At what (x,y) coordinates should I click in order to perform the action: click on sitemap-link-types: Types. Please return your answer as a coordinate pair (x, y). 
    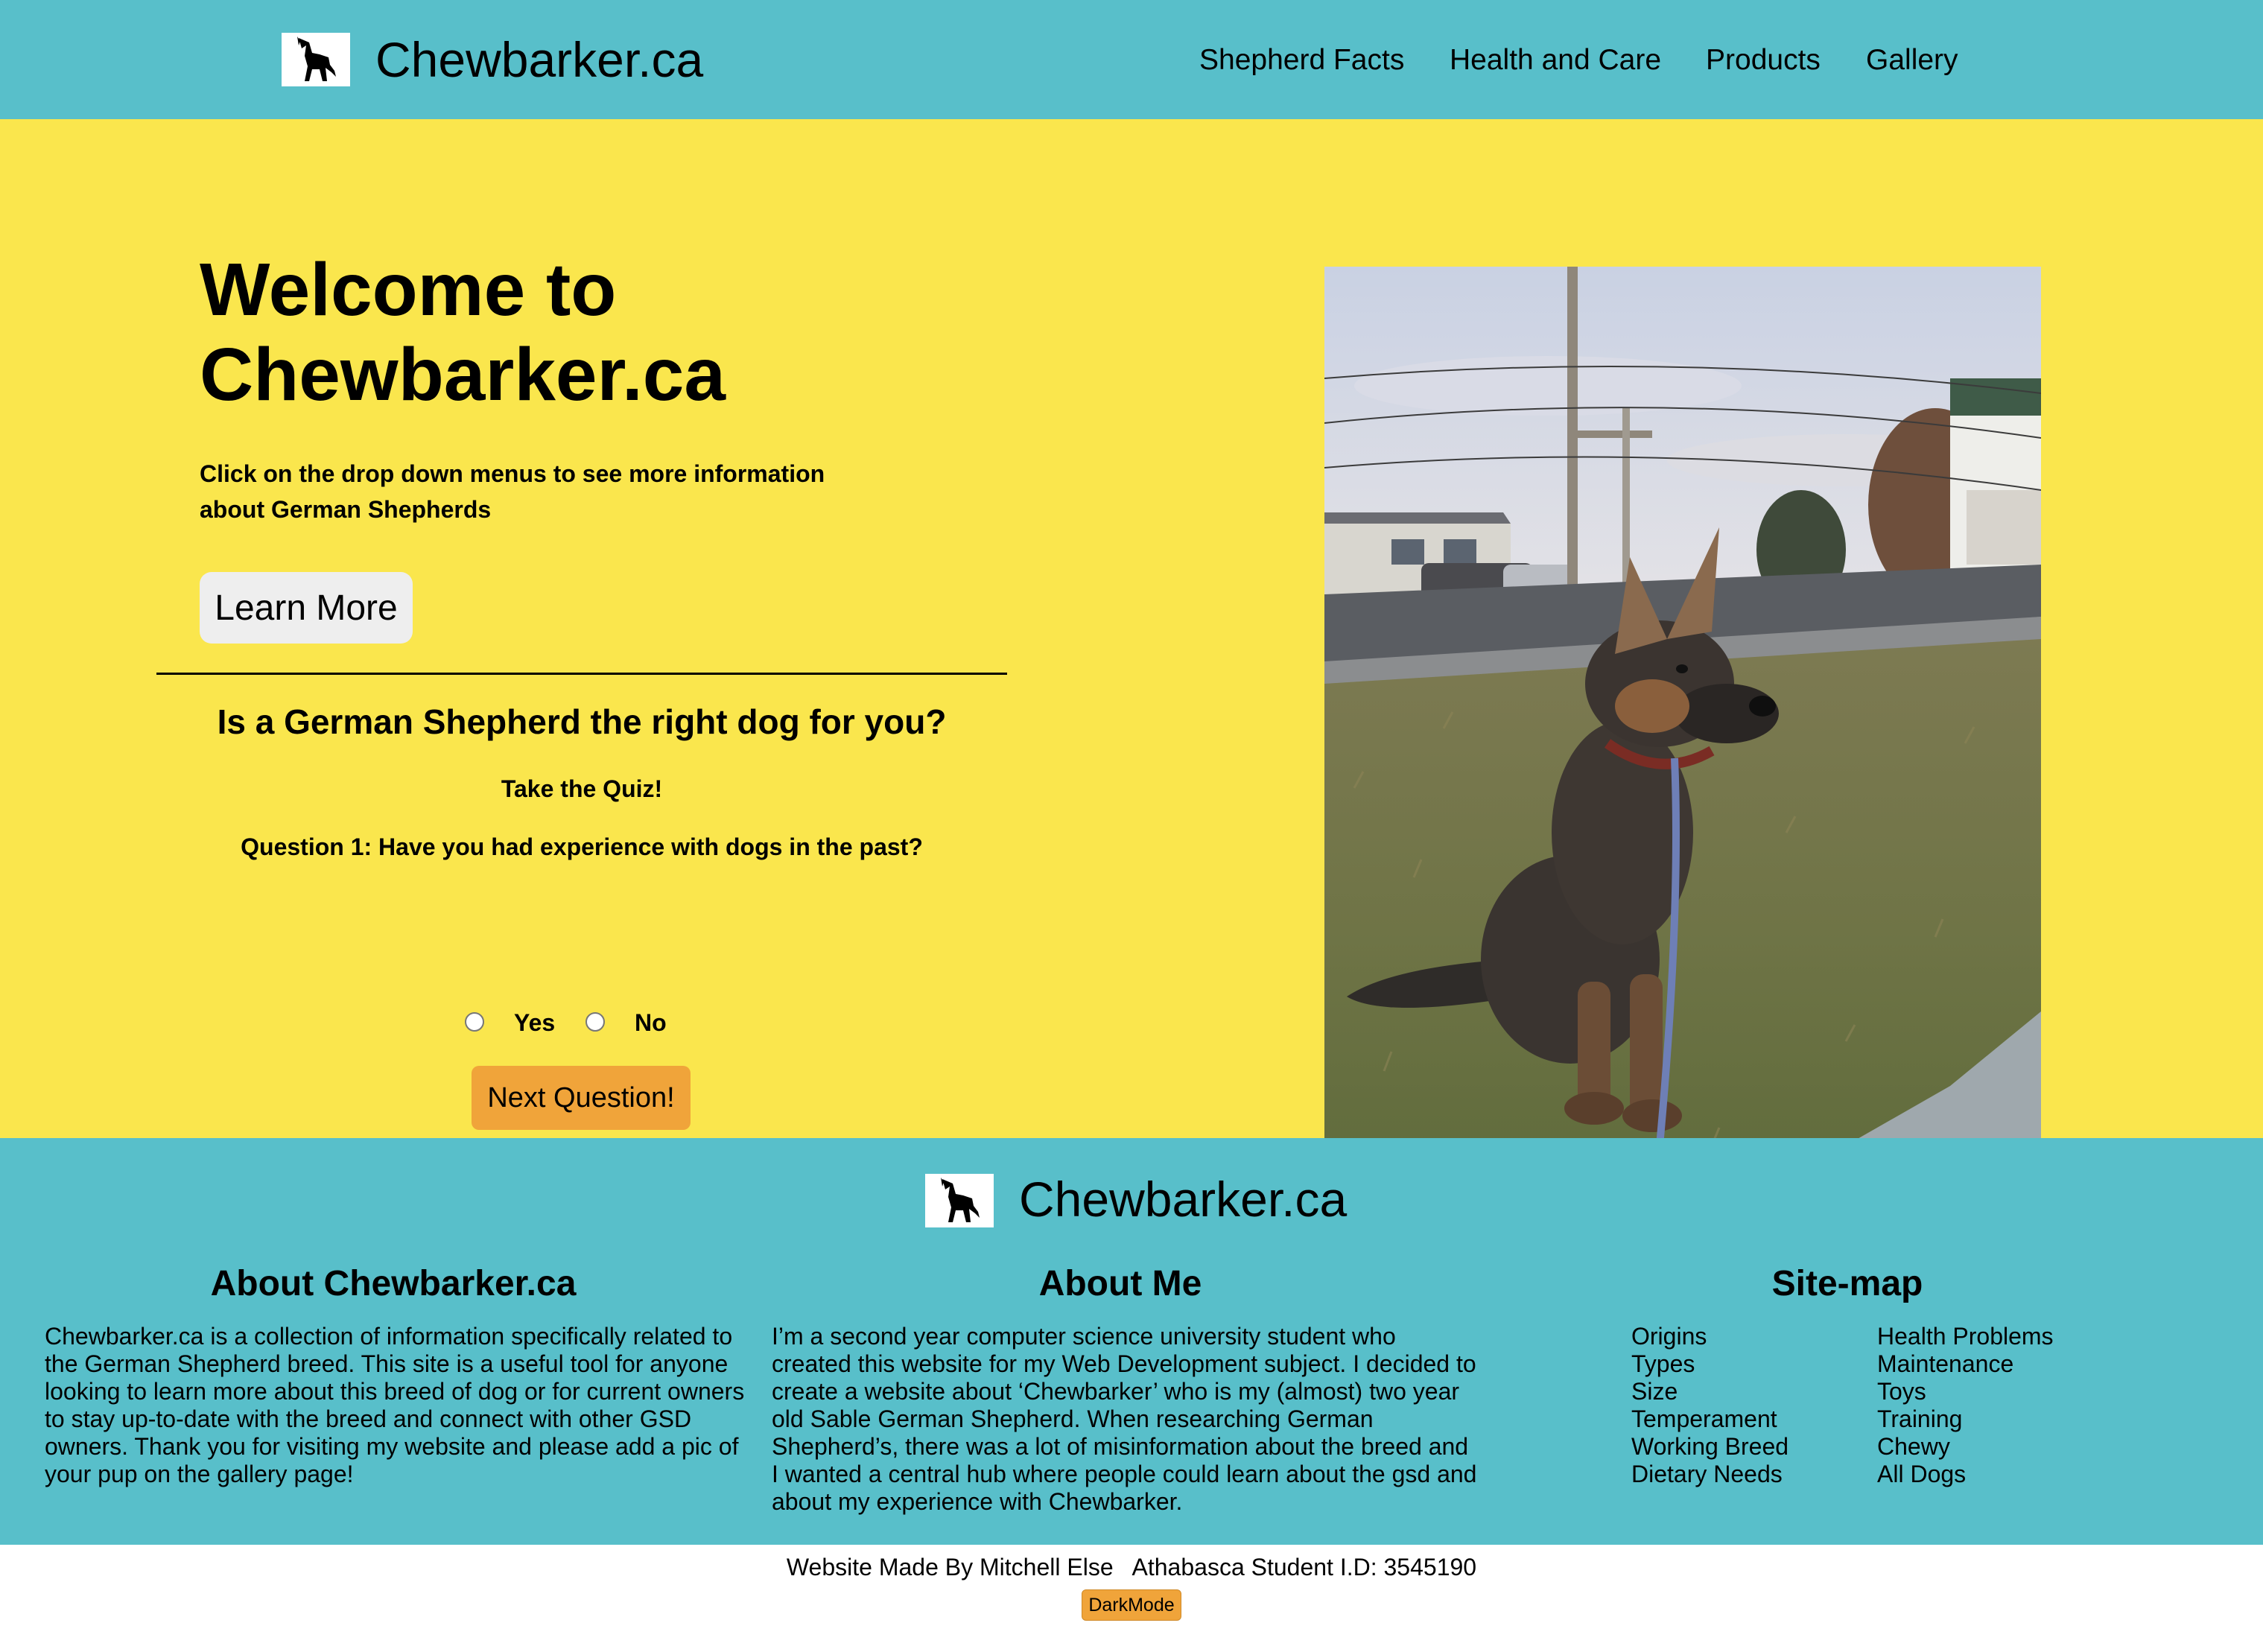
    Looking at the image, I should click on (1743, 1364).